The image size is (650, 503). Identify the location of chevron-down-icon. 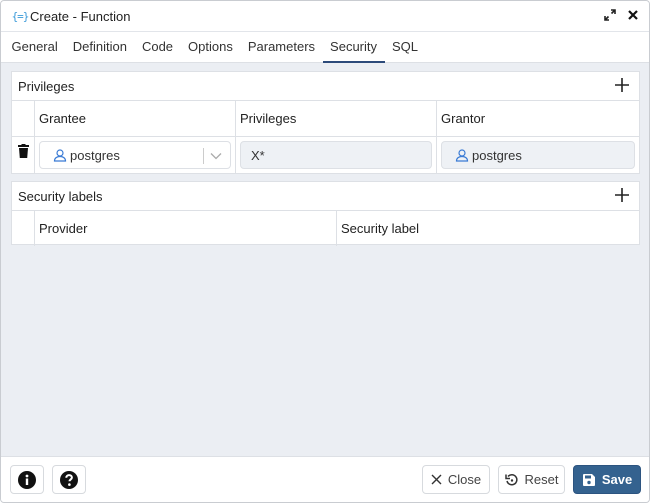
(216, 156).